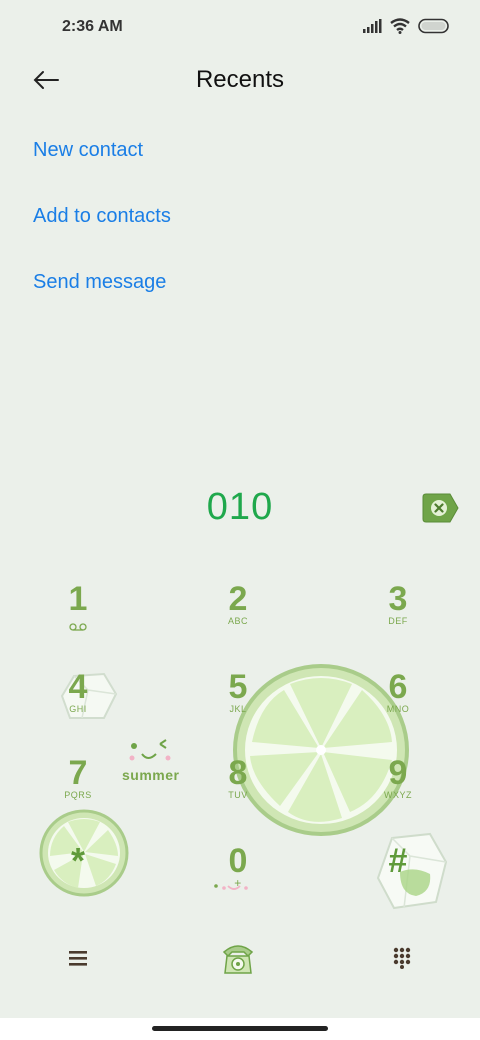  Describe the element at coordinates (238, 861) in the screenshot. I see `key-0-digit: 0` at that location.